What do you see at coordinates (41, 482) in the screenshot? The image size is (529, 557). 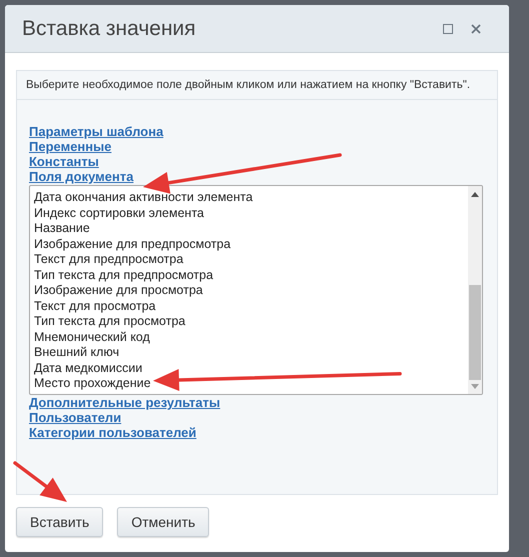 I see `annotation-arrow` at bounding box center [41, 482].